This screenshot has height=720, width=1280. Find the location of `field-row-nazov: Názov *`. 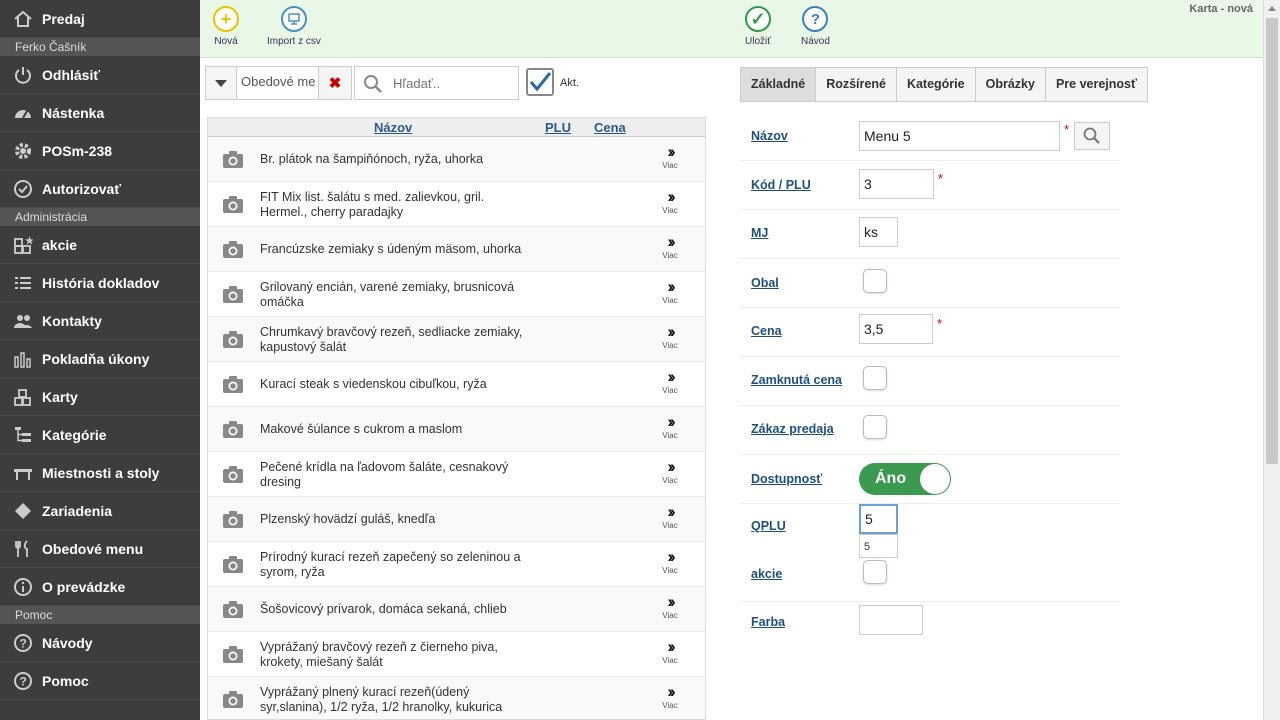

field-row-nazov: Názov * is located at coordinates (930, 136).